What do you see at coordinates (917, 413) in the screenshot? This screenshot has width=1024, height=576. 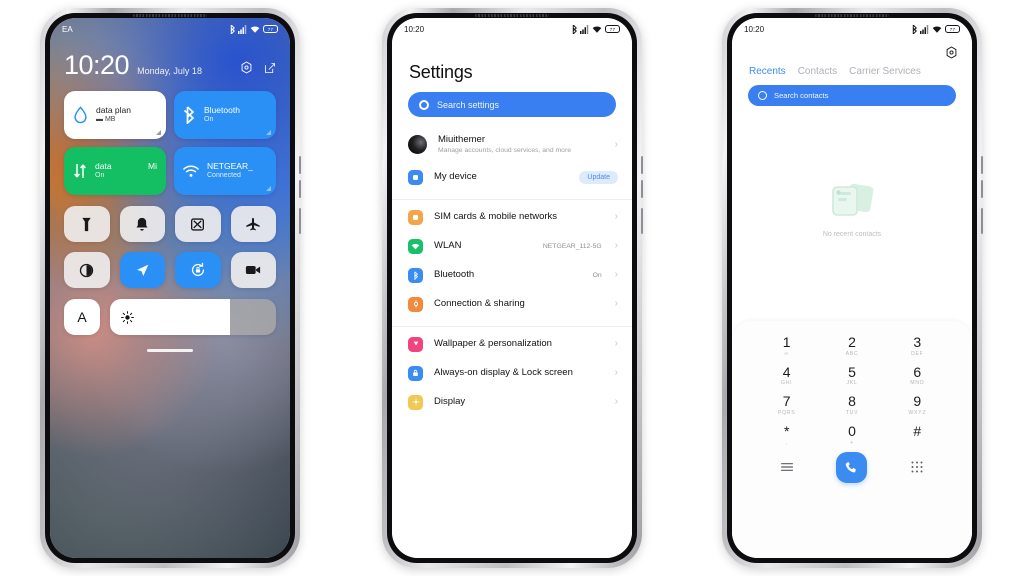 I see `key-letters: WXYZ` at bounding box center [917, 413].